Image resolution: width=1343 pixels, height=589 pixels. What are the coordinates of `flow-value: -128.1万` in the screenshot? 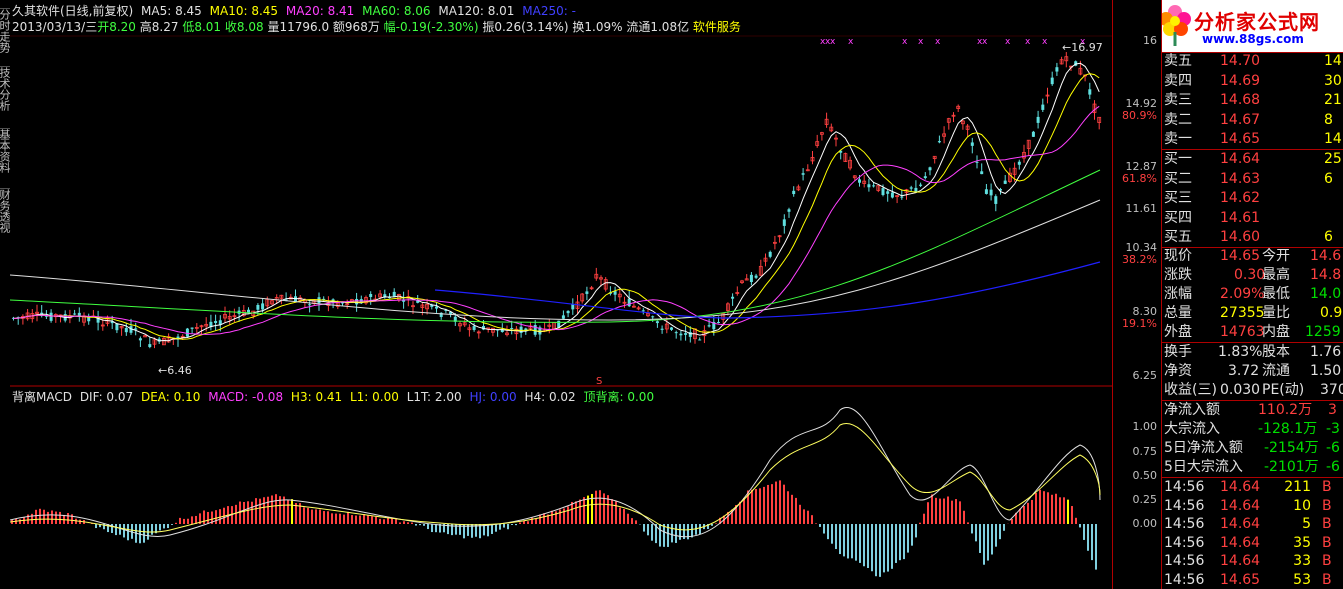 It's located at (1288, 429).